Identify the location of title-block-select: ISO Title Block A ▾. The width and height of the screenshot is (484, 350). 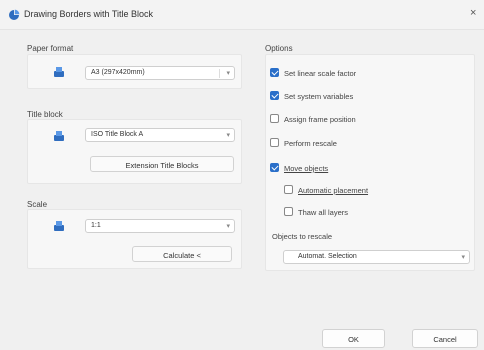
(160, 135).